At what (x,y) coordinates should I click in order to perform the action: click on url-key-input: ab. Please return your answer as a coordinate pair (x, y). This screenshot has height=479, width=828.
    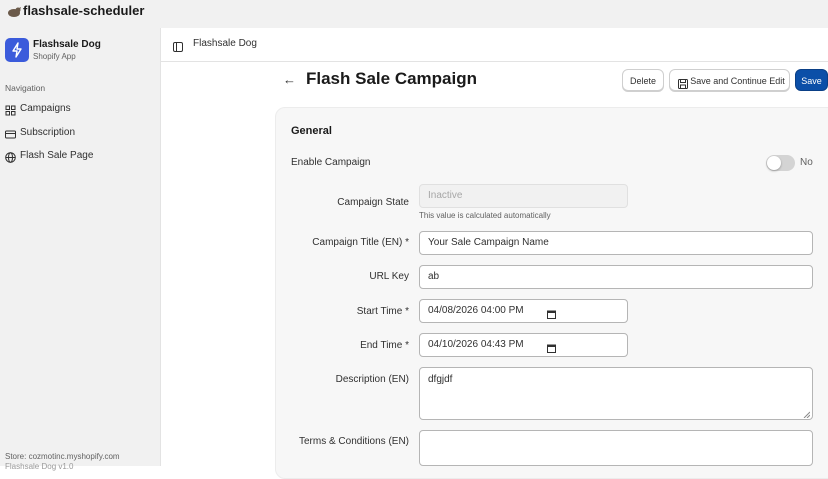
    Looking at the image, I should click on (616, 277).